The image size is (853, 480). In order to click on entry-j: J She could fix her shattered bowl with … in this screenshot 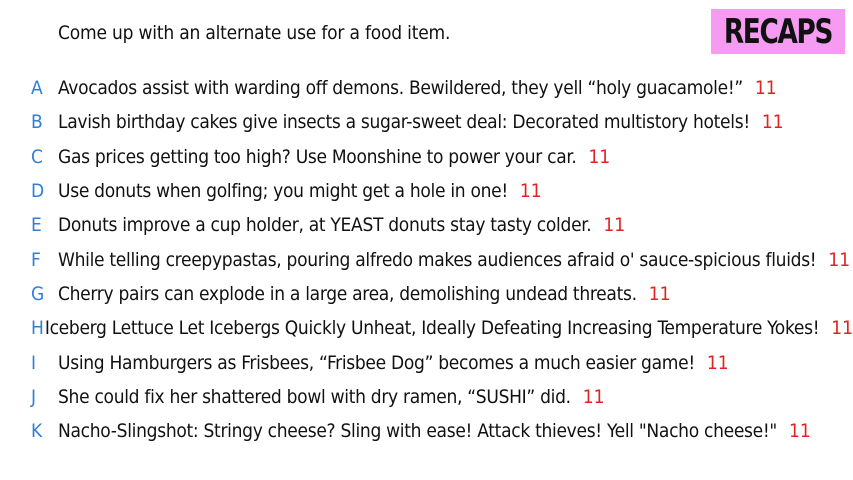, I will do `click(426, 397)`.